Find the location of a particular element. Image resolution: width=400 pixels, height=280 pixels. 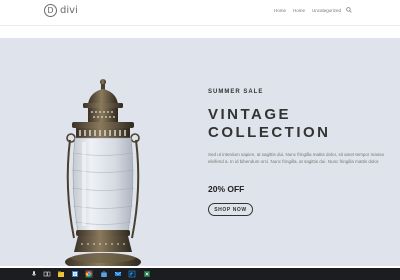

nav-item-home-2: Home is located at coordinates (299, 10).